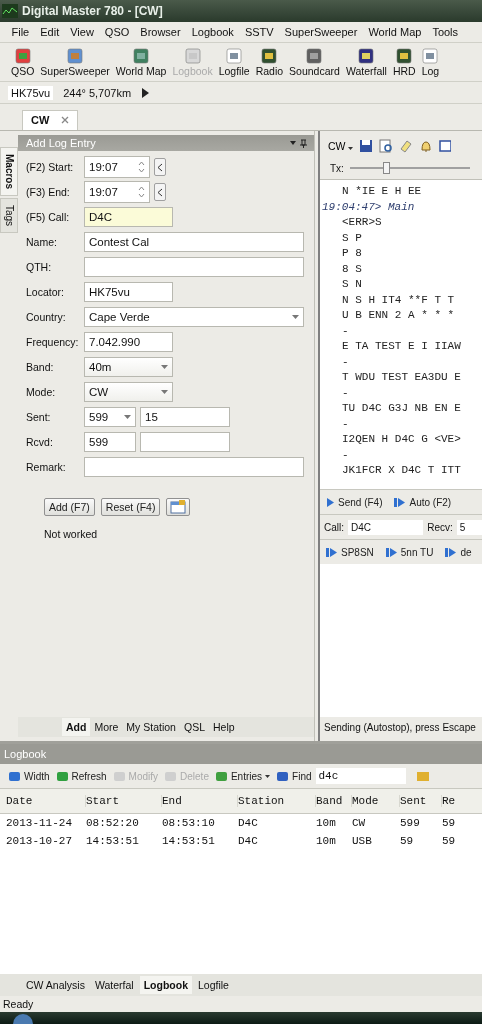 Image resolution: width=482 pixels, height=1024 pixels. What do you see at coordinates (128, 392) in the screenshot?
I see `dropdown-field: CW` at bounding box center [128, 392].